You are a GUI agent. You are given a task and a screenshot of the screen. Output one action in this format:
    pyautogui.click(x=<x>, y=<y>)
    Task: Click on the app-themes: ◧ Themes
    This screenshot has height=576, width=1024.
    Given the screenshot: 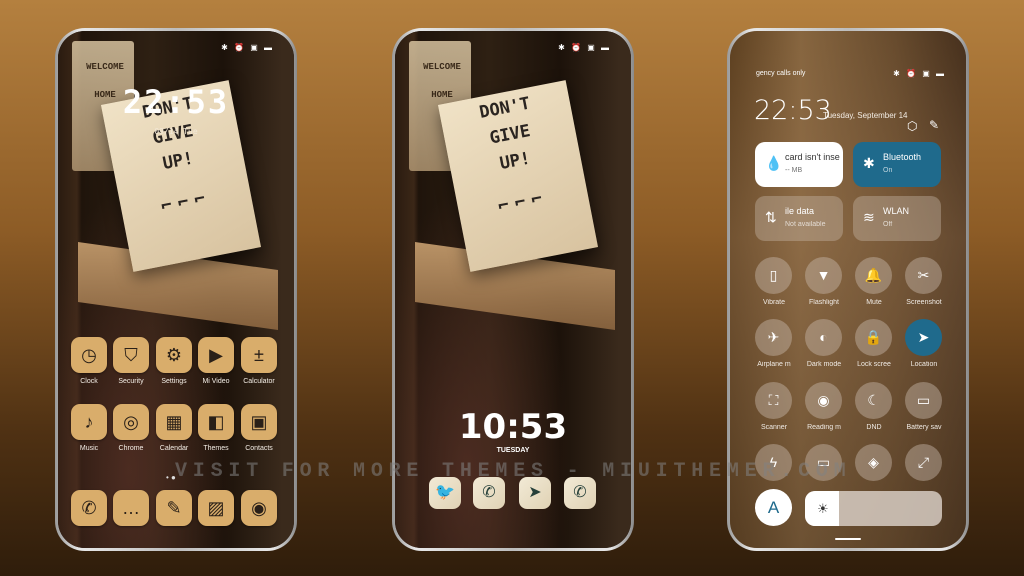 What is the action you would take?
    pyautogui.click(x=216, y=428)
    